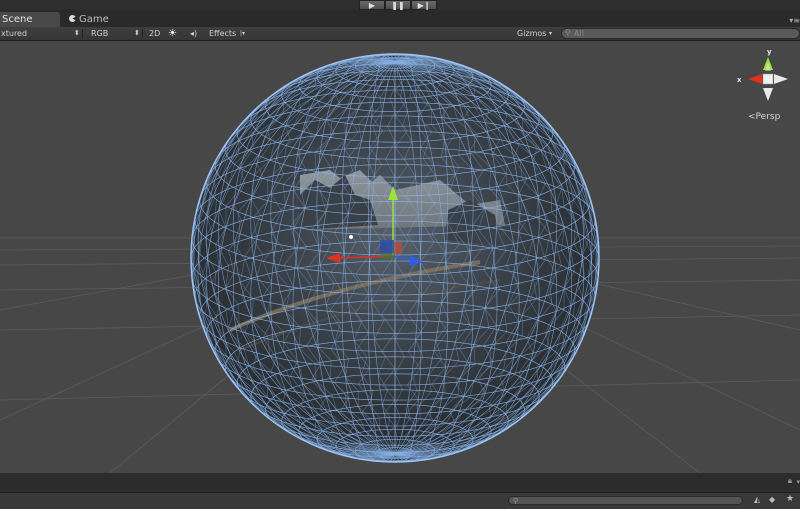  What do you see at coordinates (172, 33) in the screenshot?
I see `lighting-sun-icon: ☀` at bounding box center [172, 33].